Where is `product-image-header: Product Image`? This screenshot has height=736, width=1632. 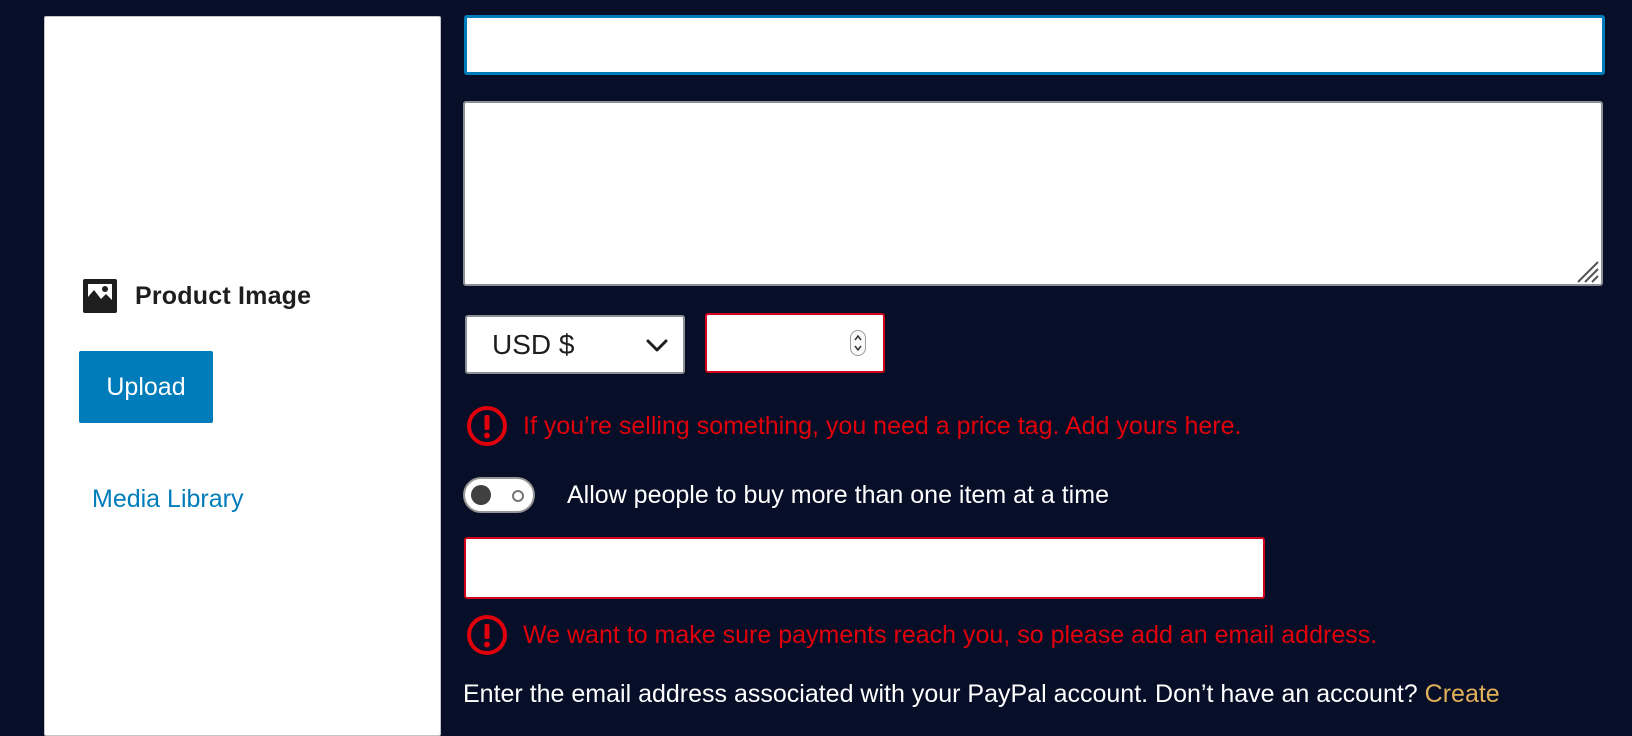 product-image-header: Product Image is located at coordinates (196, 296).